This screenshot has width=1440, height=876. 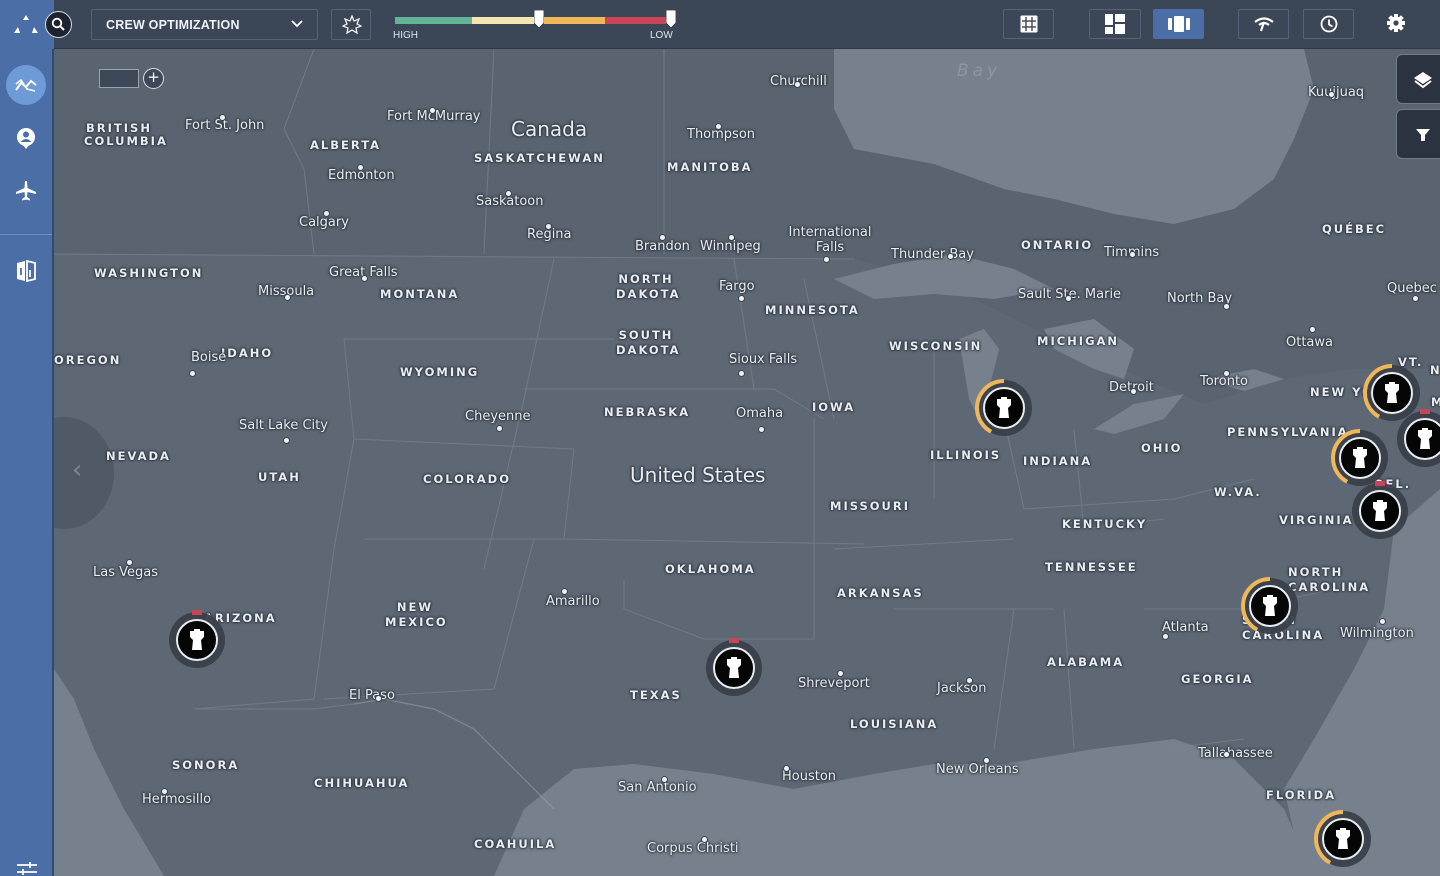 What do you see at coordinates (1217, 679) in the screenshot?
I see `state-label: GEORGIA` at bounding box center [1217, 679].